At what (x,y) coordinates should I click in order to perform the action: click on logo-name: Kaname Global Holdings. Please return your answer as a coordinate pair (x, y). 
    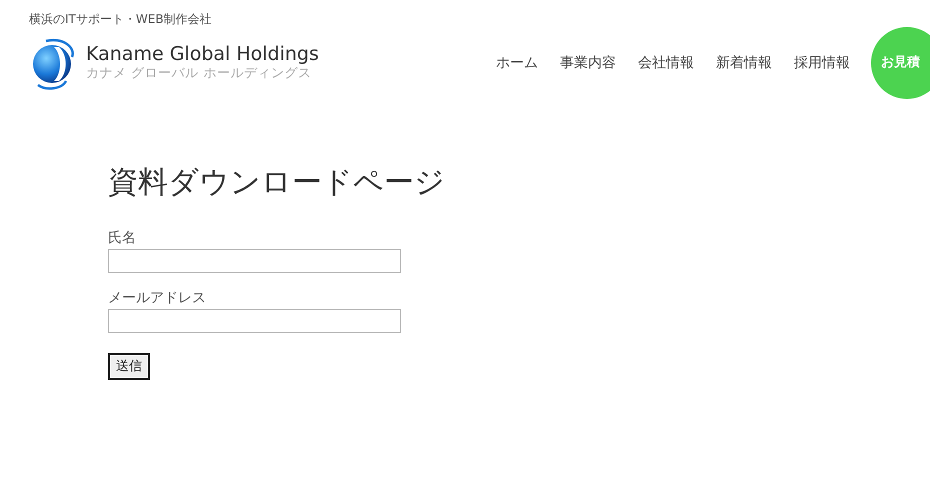
    Looking at the image, I should click on (202, 54).